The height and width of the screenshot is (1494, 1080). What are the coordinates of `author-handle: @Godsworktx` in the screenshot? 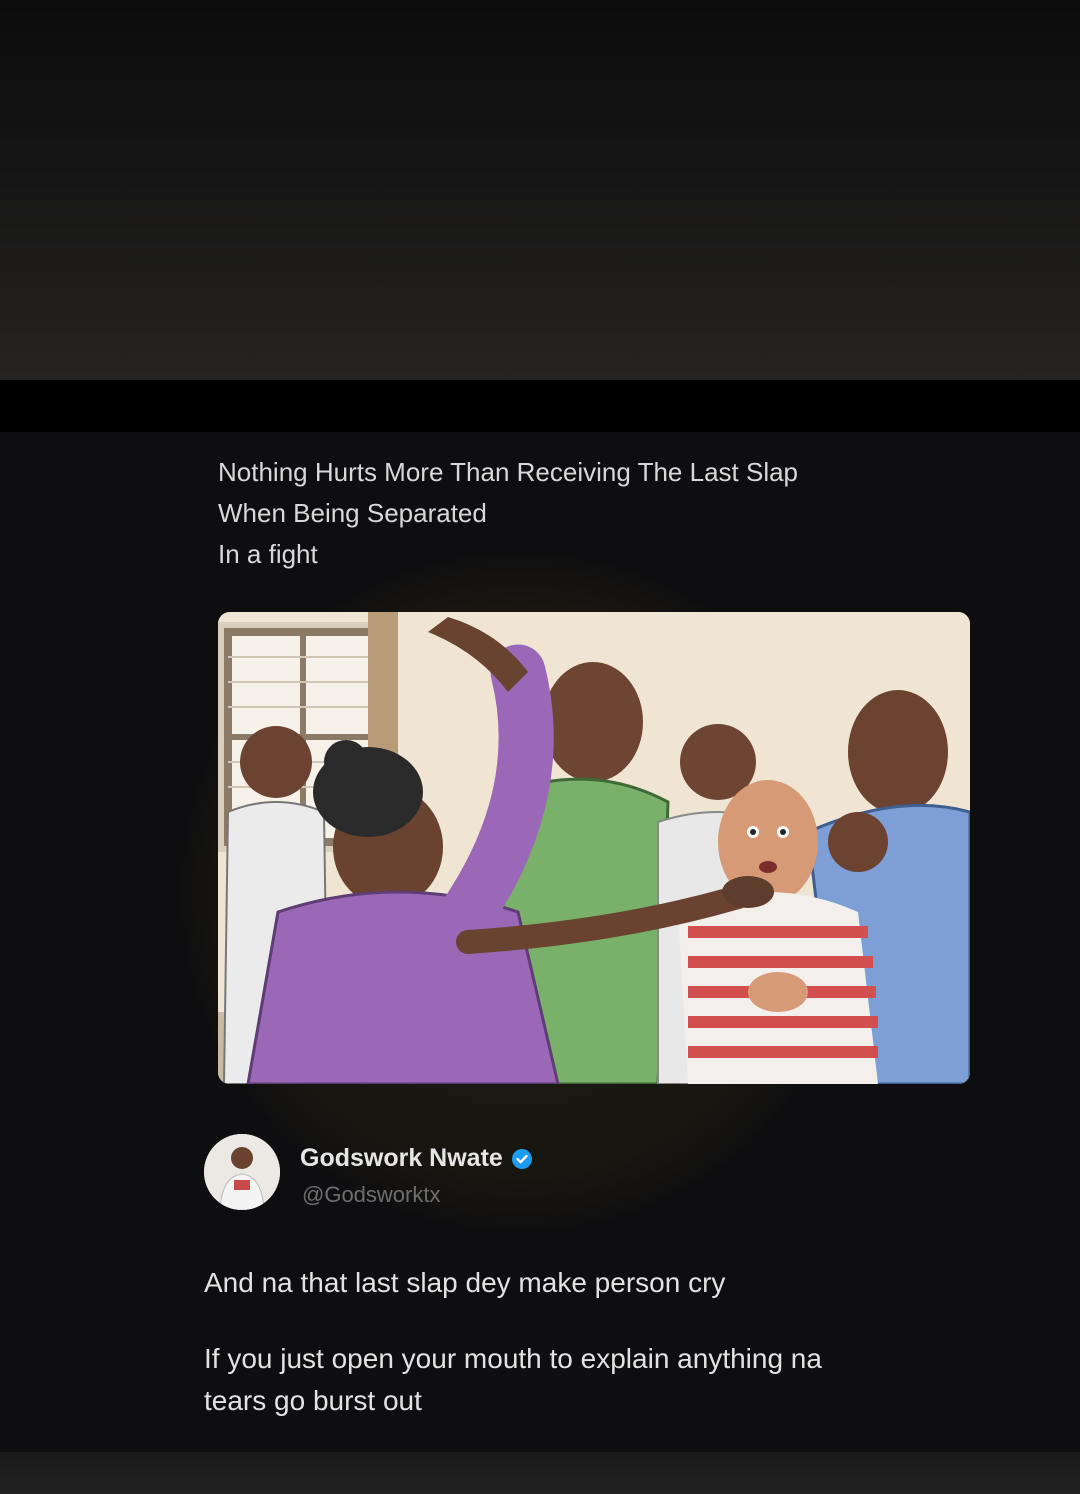 It's located at (371, 1195).